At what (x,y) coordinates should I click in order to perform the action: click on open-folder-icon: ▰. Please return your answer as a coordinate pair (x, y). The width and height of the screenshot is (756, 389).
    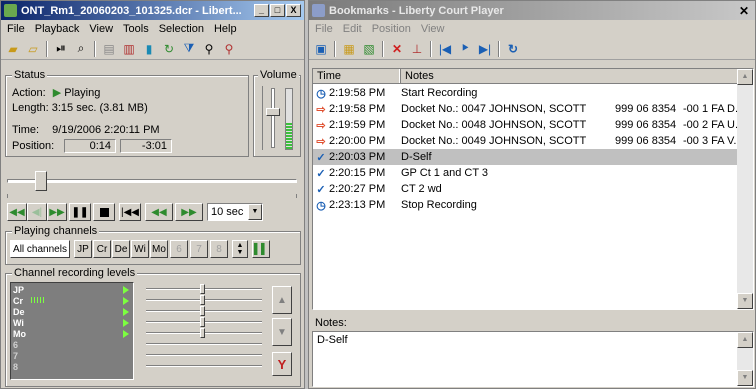
    Looking at the image, I should click on (13, 49).